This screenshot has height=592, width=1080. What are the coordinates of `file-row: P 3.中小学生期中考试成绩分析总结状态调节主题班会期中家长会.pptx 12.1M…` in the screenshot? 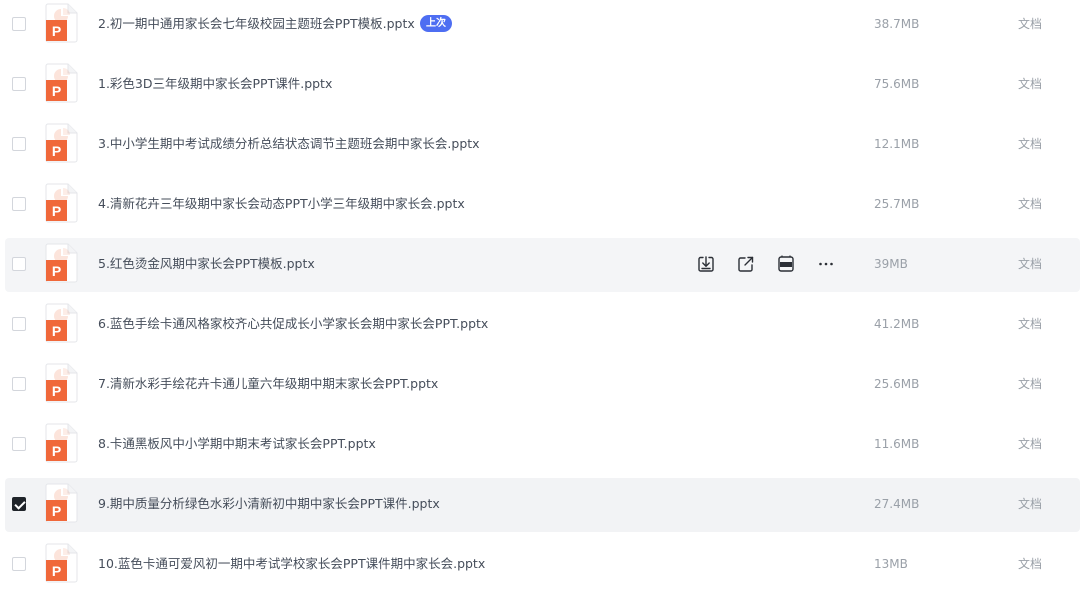 It's located at (540, 145).